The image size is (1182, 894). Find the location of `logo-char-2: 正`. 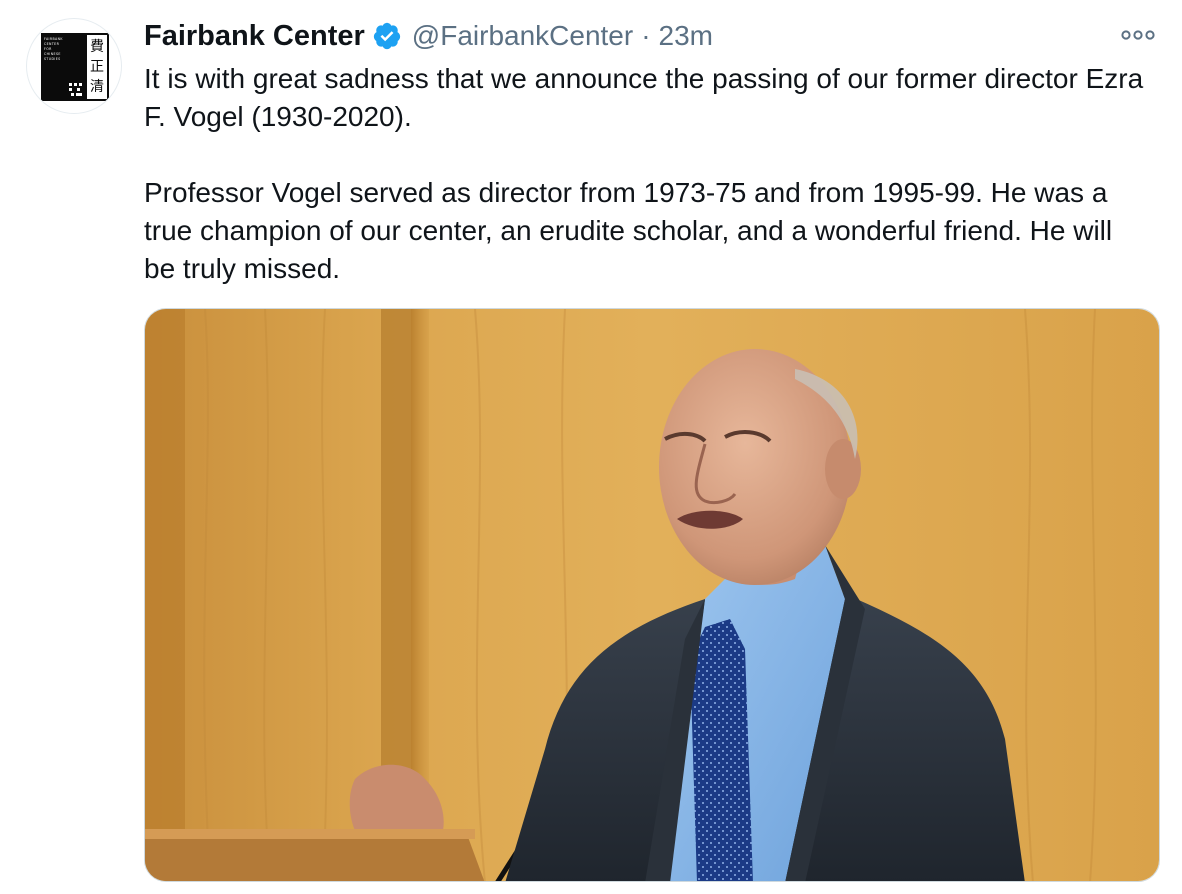

logo-char-2: 正 is located at coordinates (97, 67).